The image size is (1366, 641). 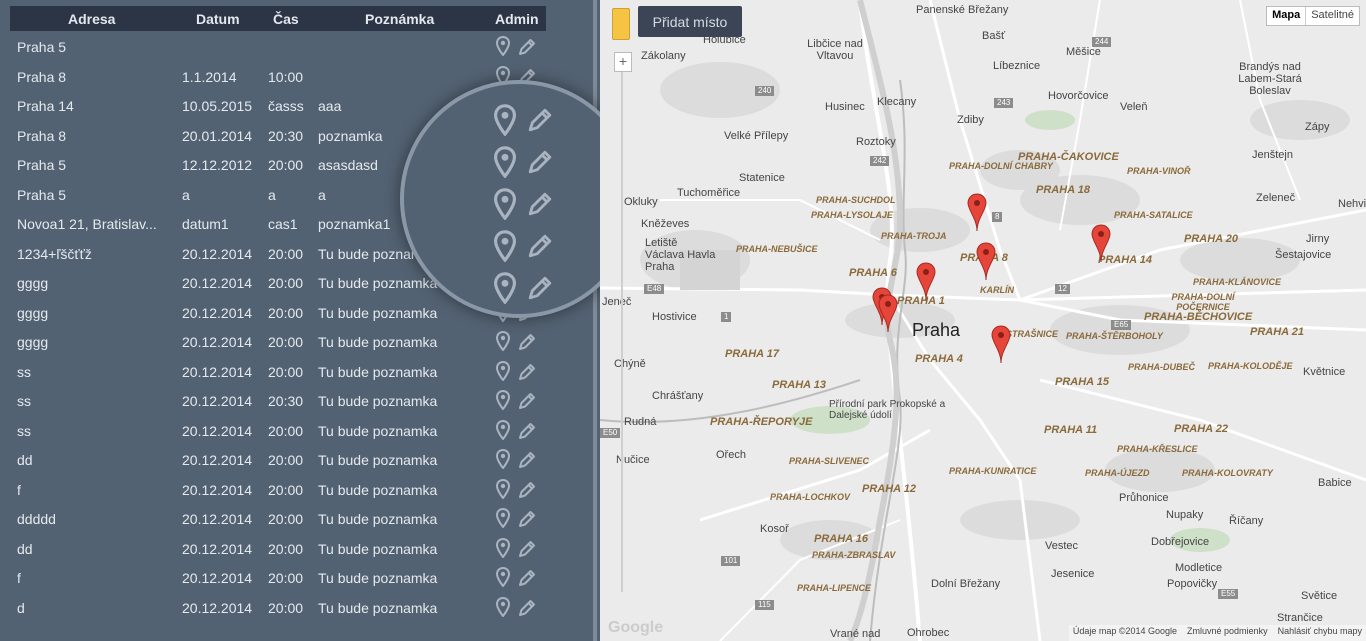 I want to click on district-label: PRAHA 6, so click(x=873, y=273).